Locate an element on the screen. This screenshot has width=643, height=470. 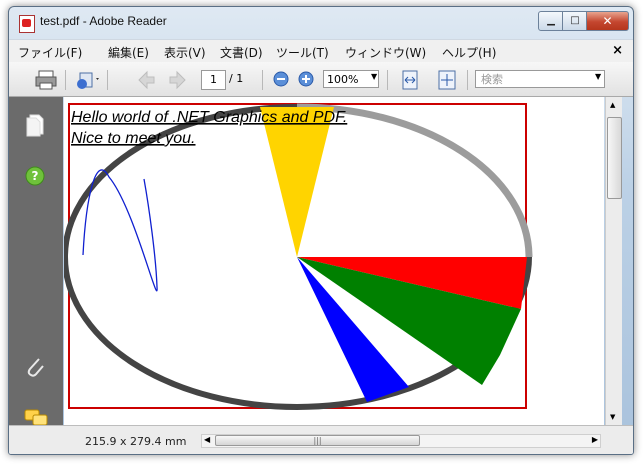
document-close-icon: × is located at coordinates (617, 50).